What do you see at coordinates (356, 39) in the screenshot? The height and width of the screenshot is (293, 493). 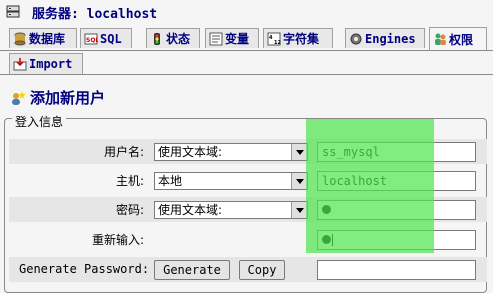 I see `engines-icon` at bounding box center [356, 39].